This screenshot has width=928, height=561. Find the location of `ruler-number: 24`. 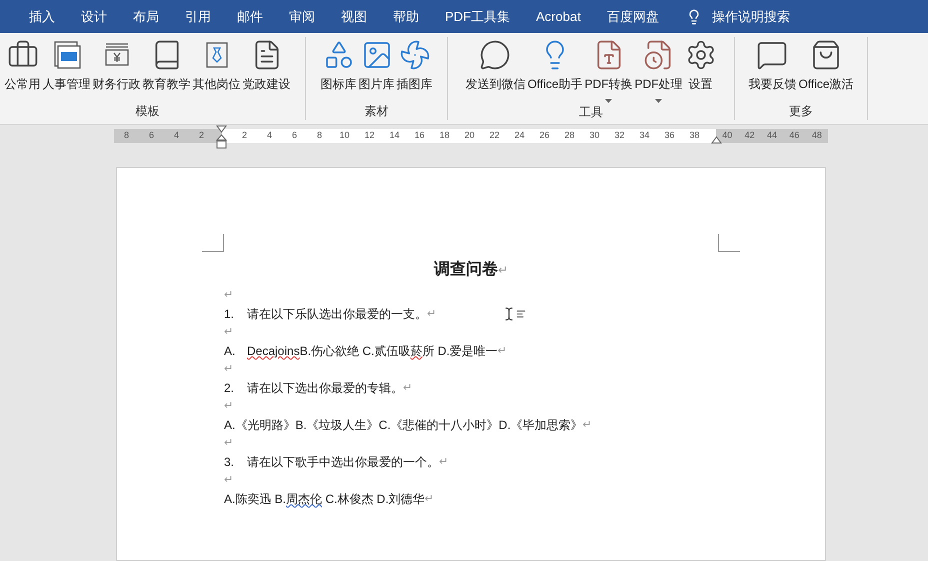

ruler-number: 24 is located at coordinates (519, 135).